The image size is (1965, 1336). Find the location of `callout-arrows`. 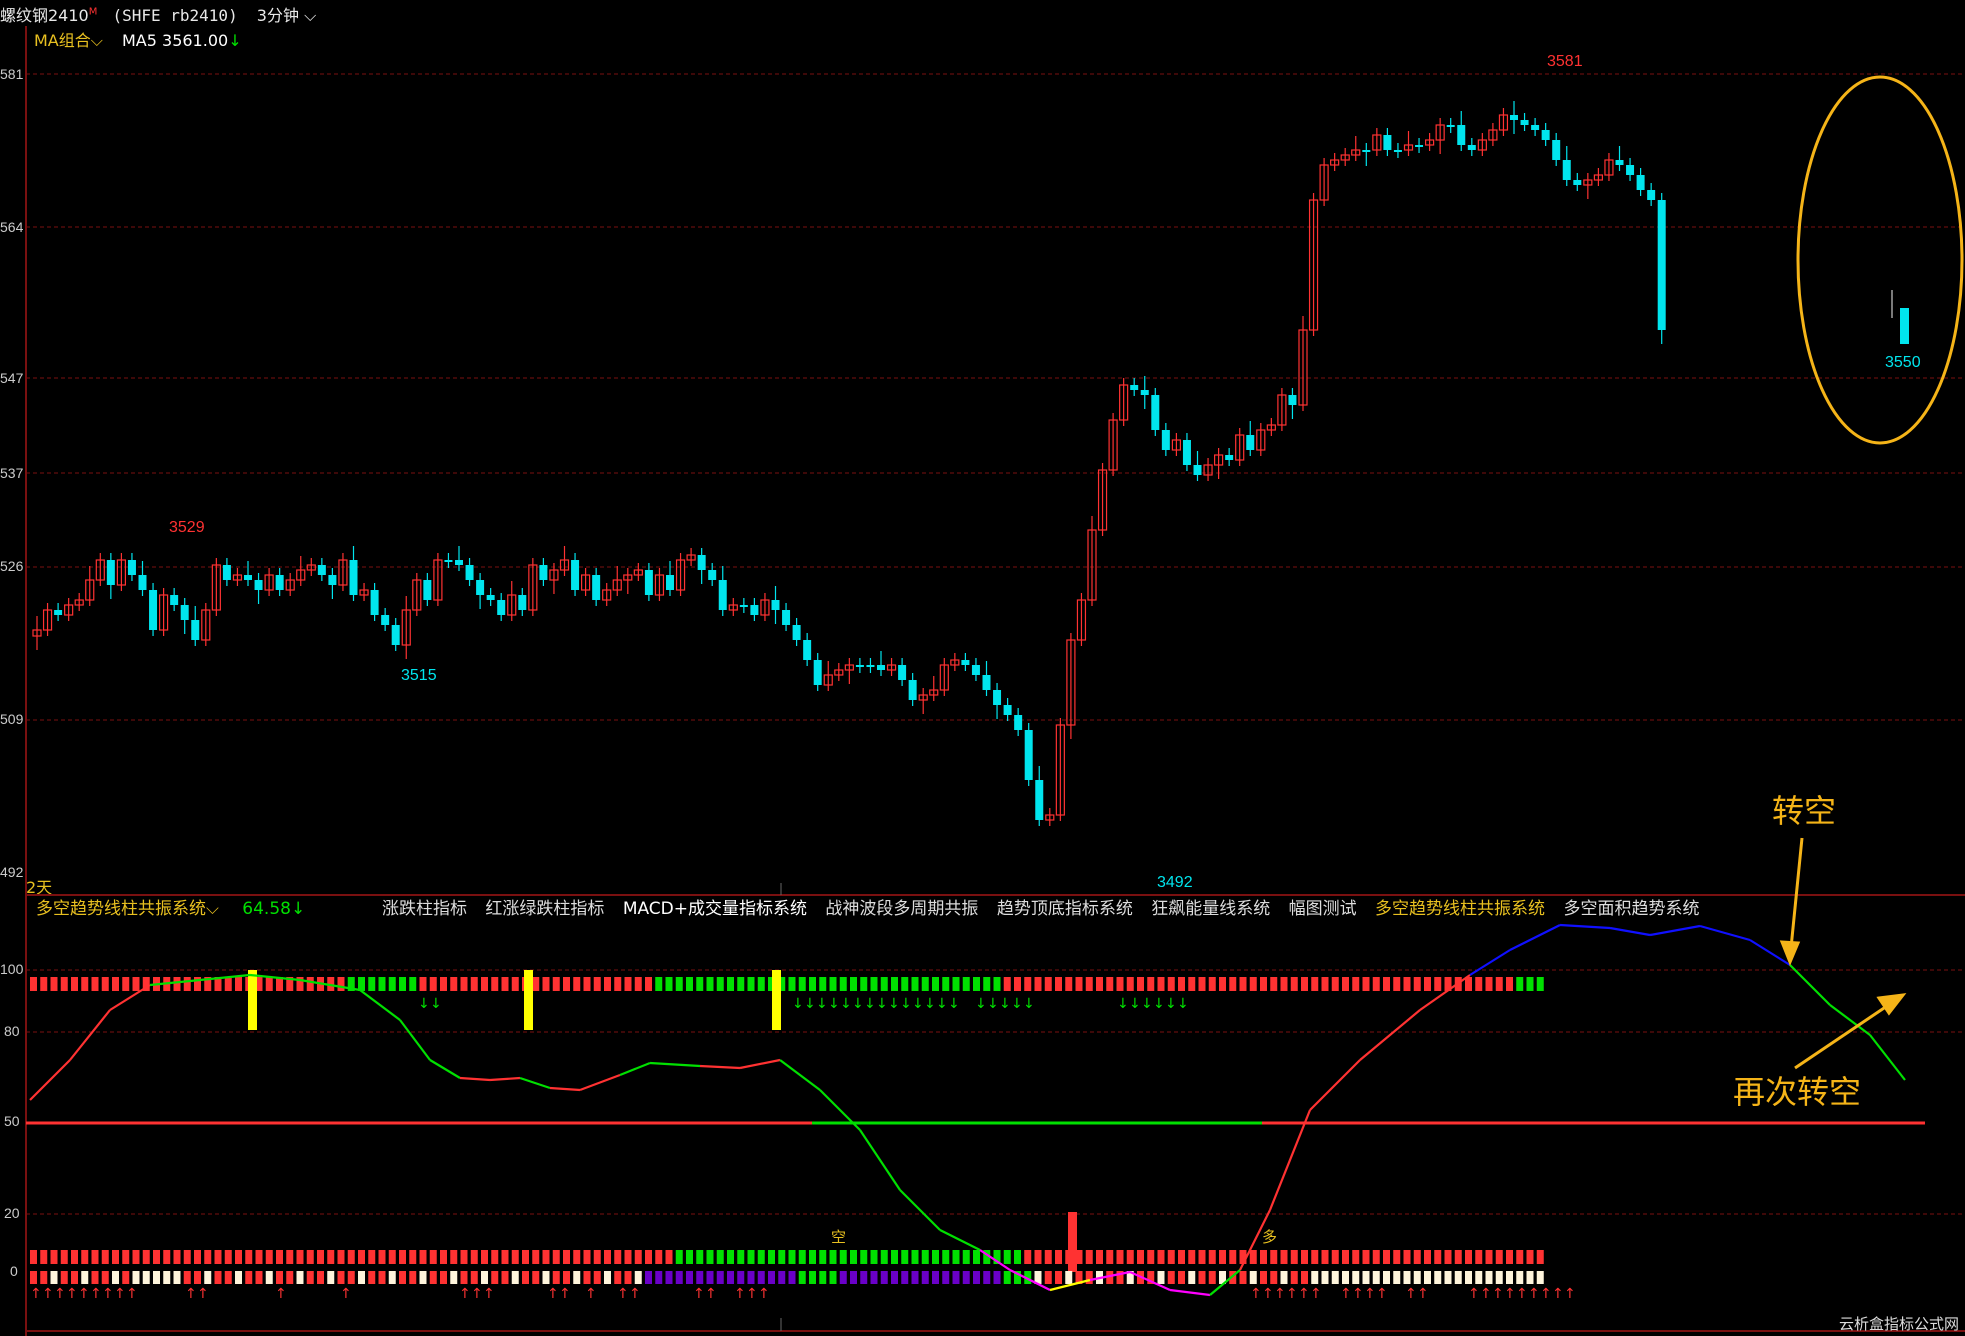

callout-arrows is located at coordinates (1843, 953).